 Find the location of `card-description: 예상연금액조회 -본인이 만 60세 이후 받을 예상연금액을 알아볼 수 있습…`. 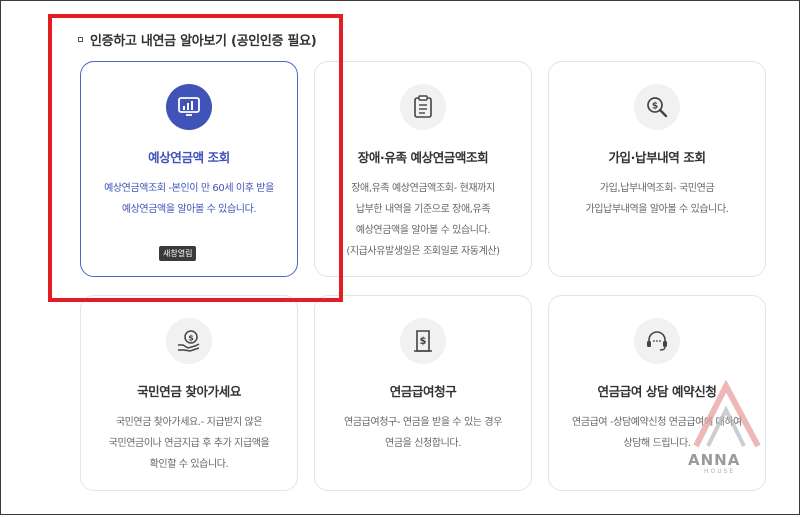

card-description: 예상연금액조회 -본인이 만 60세 이후 받을 예상연금액을 알아볼 수 있습… is located at coordinates (189, 199).